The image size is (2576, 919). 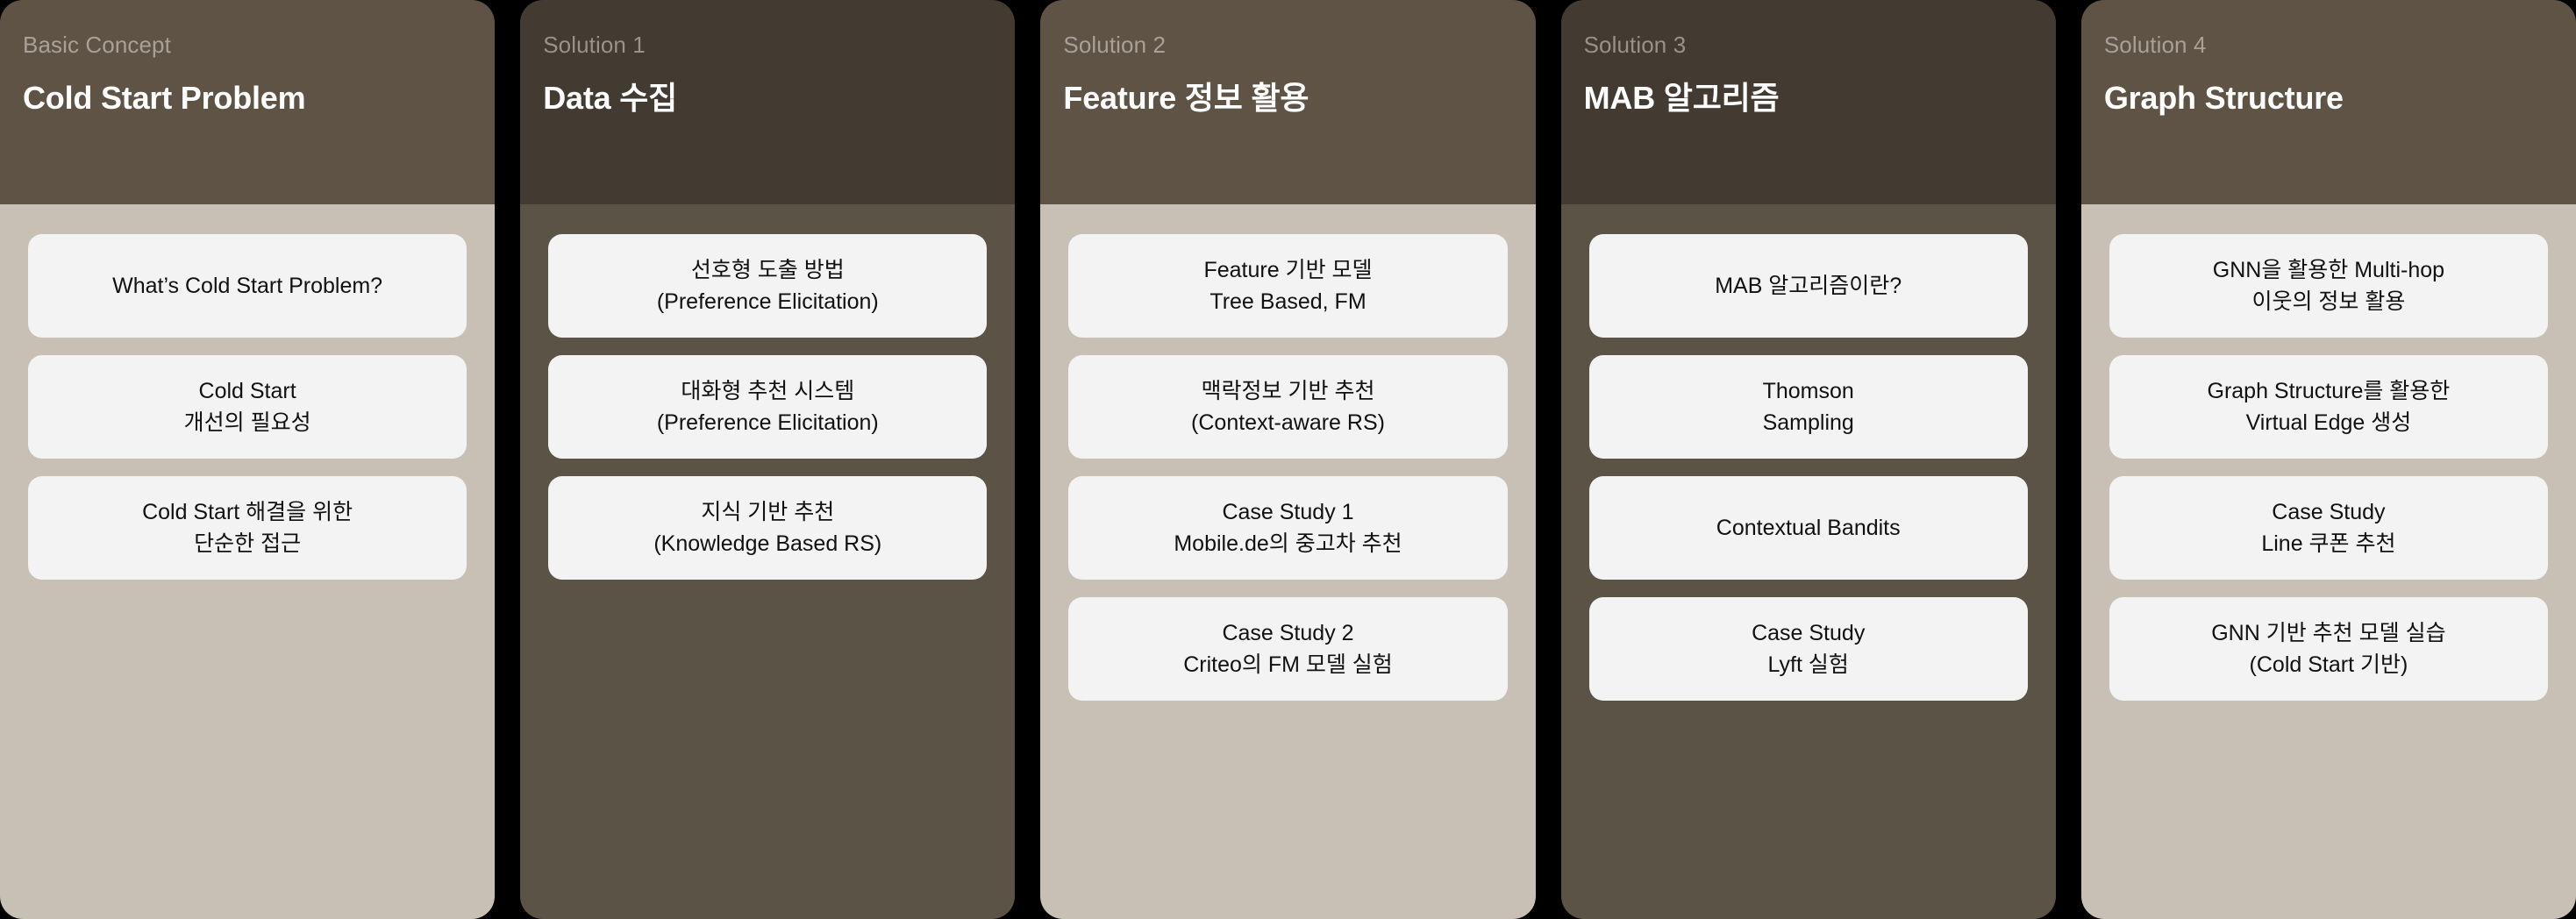 What do you see at coordinates (247, 528) in the screenshot?
I see `topic-card: Cold Start 해결을 위한단순한 접근` at bounding box center [247, 528].